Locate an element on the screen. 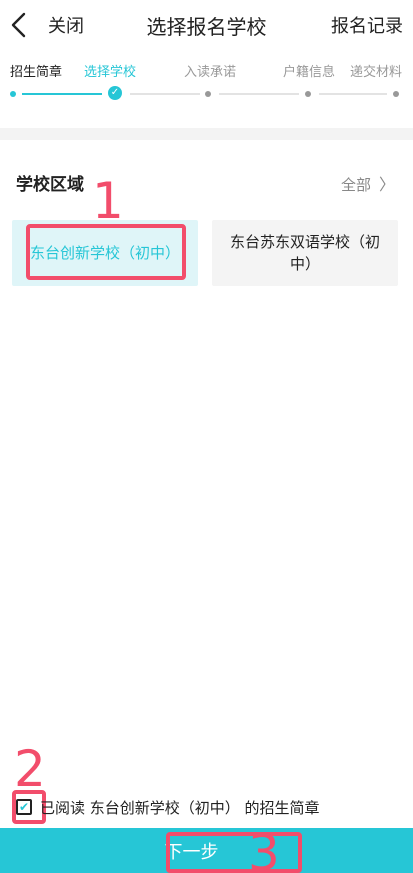 Image resolution: width=413 pixels, height=873 pixels. school-card: 东台苏东双语学校（初中） is located at coordinates (305, 253).